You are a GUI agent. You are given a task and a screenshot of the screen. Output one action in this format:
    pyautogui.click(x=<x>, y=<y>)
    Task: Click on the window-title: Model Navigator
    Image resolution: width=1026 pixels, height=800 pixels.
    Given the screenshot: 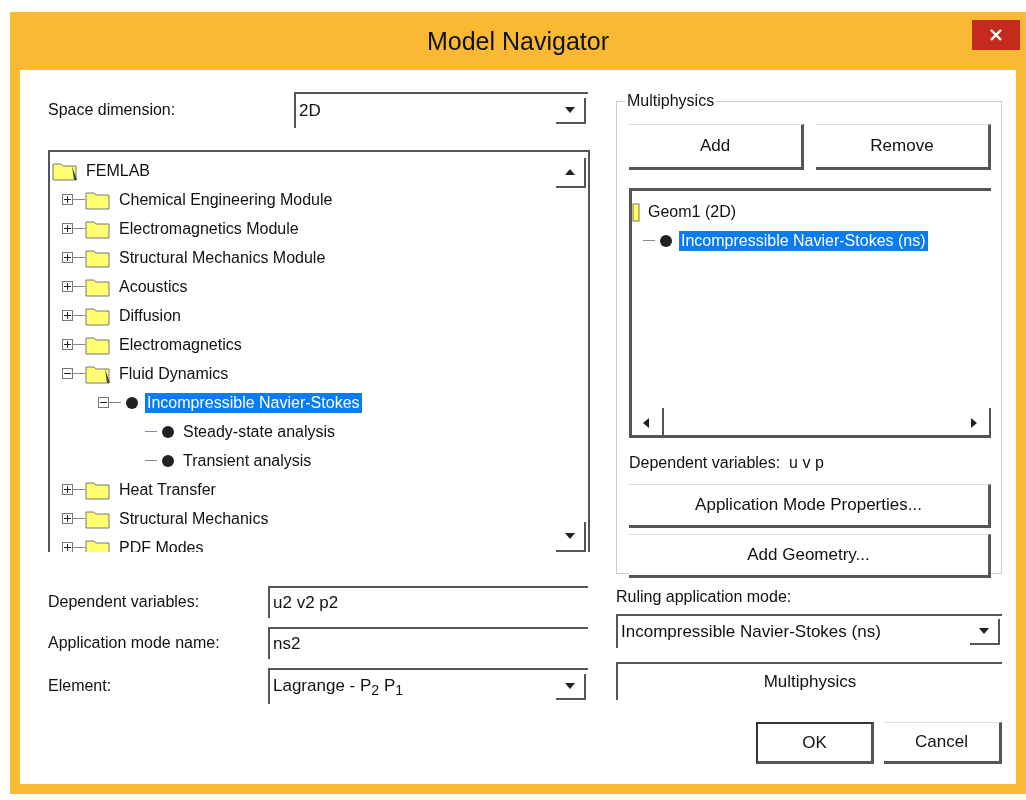 What is the action you would take?
    pyautogui.click(x=518, y=41)
    